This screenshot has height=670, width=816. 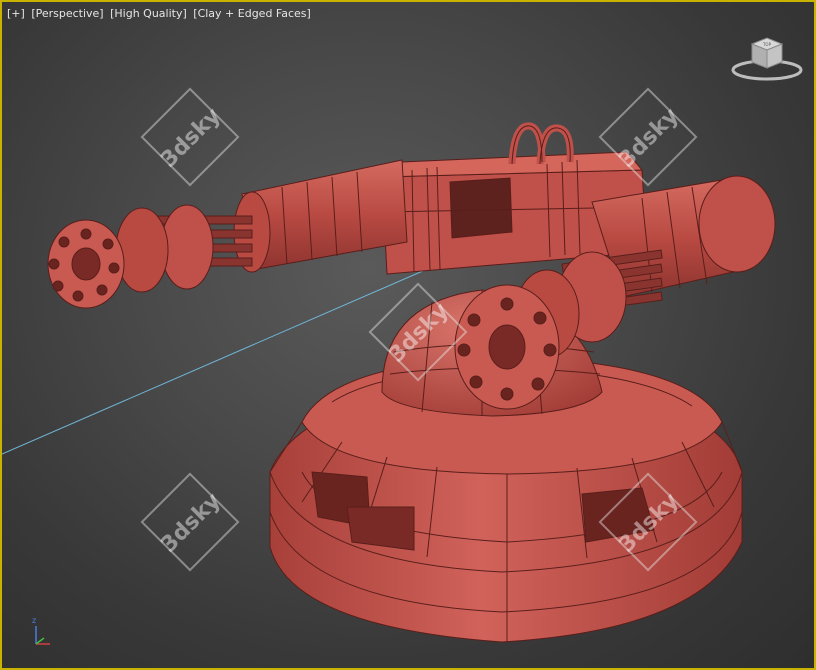 What do you see at coordinates (41, 630) in the screenshot?
I see `axis-tripod-icon: z` at bounding box center [41, 630].